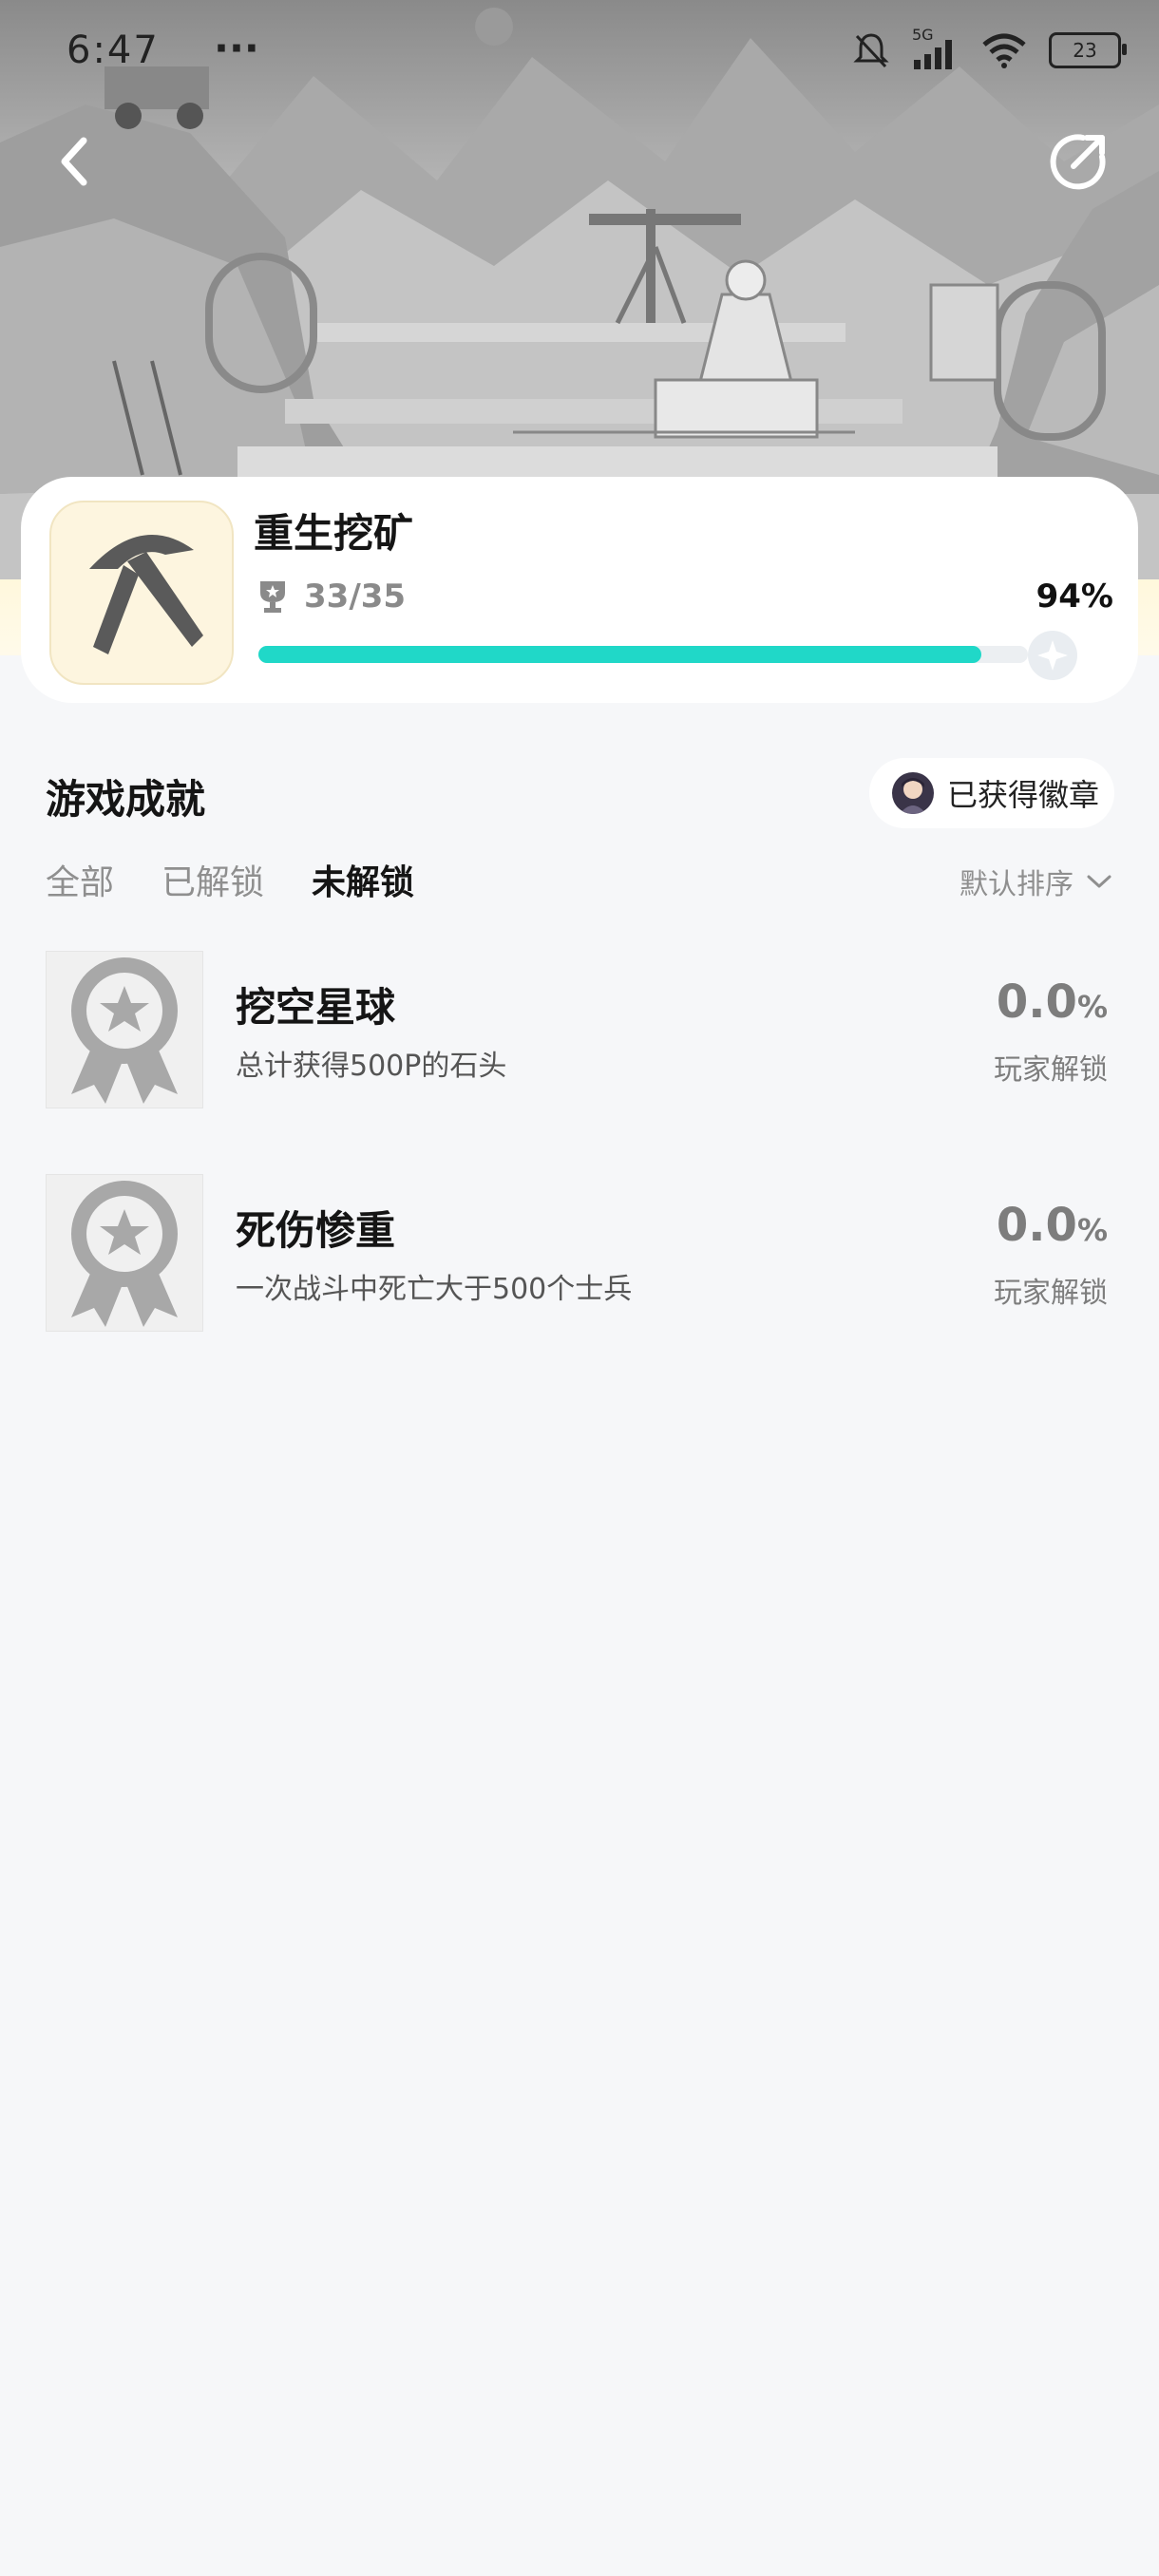 This screenshot has width=1159, height=2576. Describe the element at coordinates (1085, 50) in the screenshot. I see `battery-level: 23` at that location.